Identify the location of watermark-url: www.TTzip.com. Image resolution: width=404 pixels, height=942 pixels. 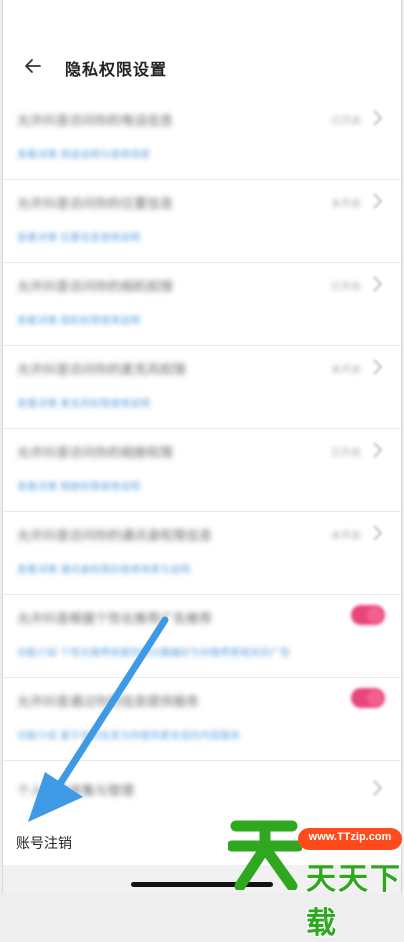
(350, 837).